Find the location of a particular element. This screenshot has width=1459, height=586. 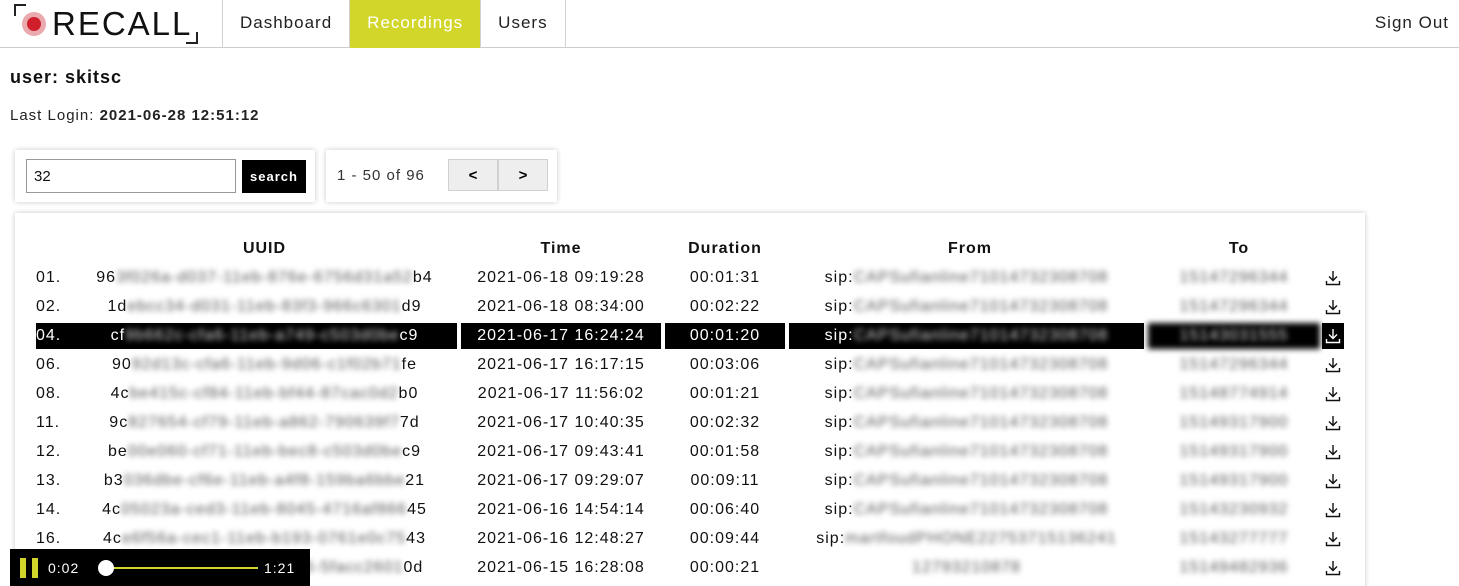

row-time: 2021-06-17 10:40:35 is located at coordinates (561, 422).